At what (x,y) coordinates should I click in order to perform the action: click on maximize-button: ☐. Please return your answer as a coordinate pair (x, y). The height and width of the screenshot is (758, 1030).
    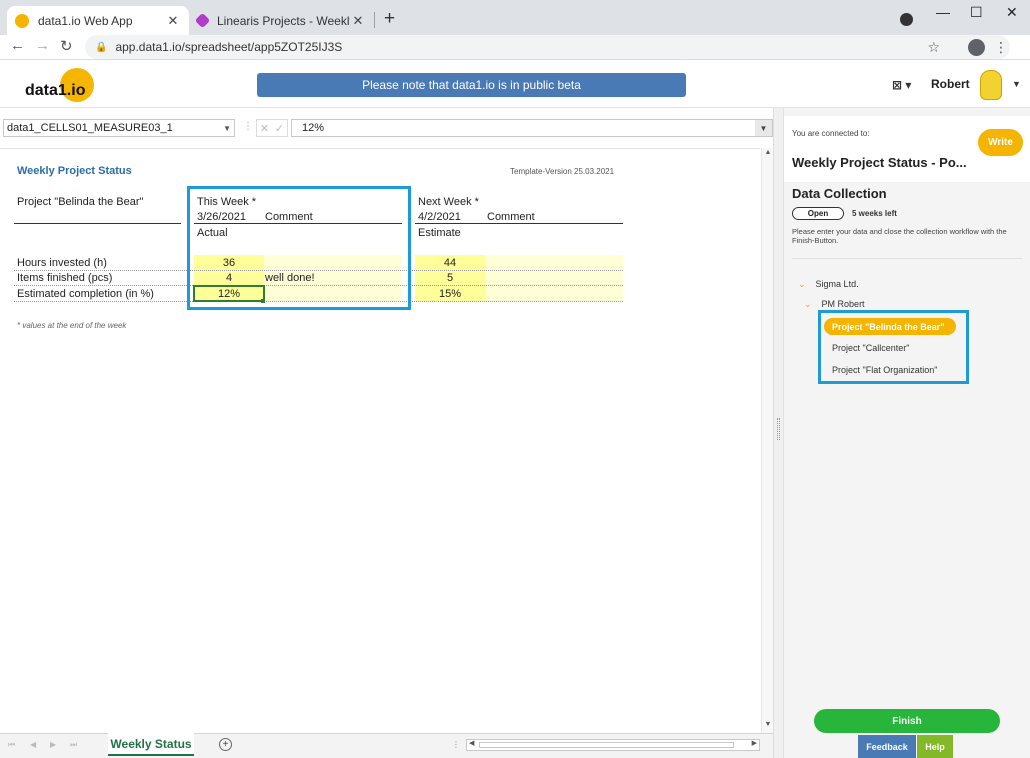
    Looking at the image, I should click on (976, 12).